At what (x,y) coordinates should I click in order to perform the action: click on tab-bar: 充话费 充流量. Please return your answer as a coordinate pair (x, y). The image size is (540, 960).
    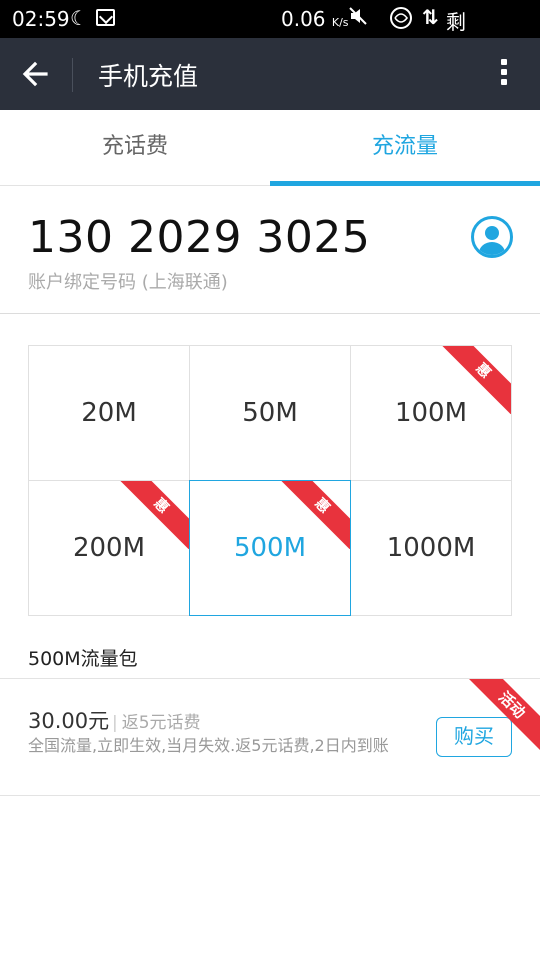
    Looking at the image, I should click on (270, 148).